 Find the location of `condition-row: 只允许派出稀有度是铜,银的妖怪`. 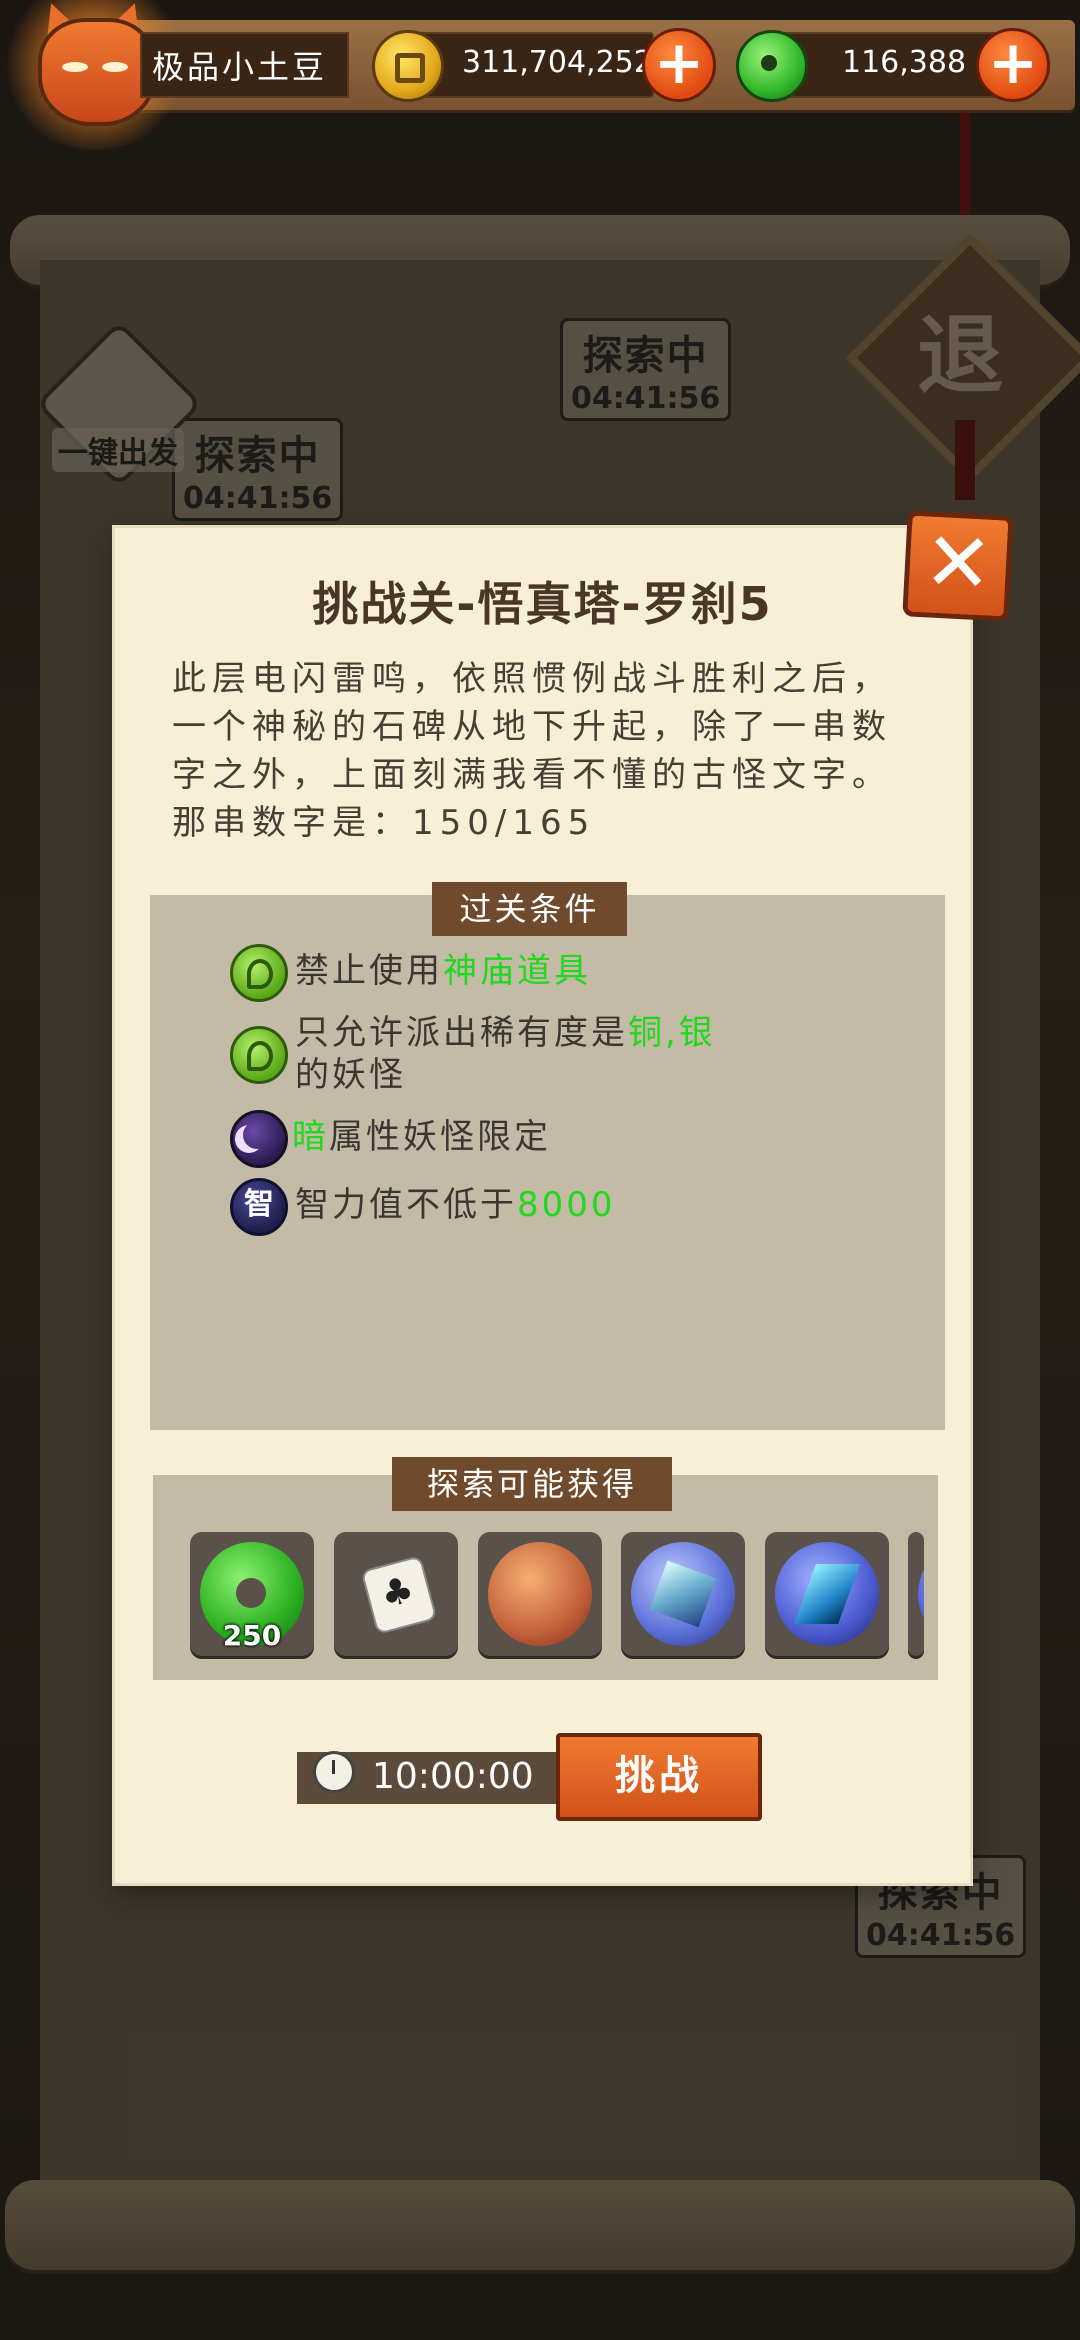

condition-row: 只允许派出稀有度是铜,银的妖怪 is located at coordinates (555, 1054).